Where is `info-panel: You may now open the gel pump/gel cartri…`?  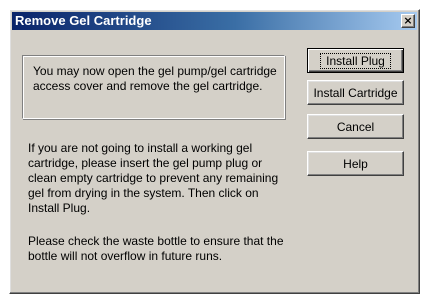
info-panel: You may now open the gel pump/gel cartri… is located at coordinates (153, 87).